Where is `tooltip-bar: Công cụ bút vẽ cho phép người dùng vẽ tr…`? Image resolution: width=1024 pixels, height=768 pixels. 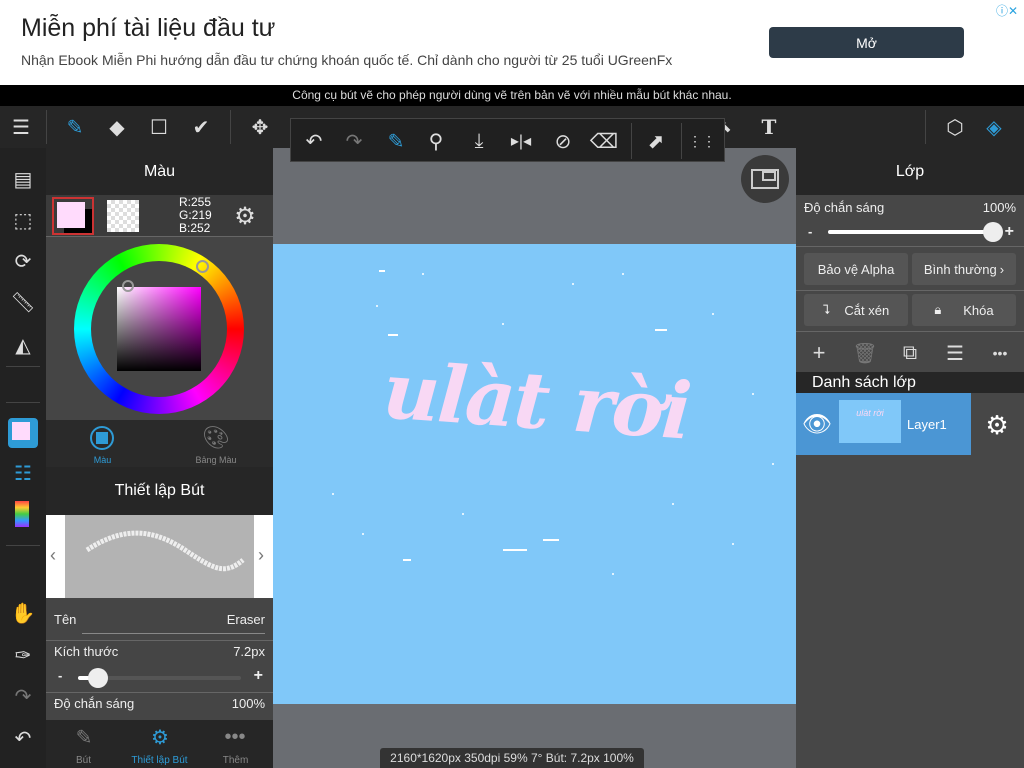
tooltip-bar: Công cụ bút vẽ cho phép người dùng vẽ tr… is located at coordinates (512, 95).